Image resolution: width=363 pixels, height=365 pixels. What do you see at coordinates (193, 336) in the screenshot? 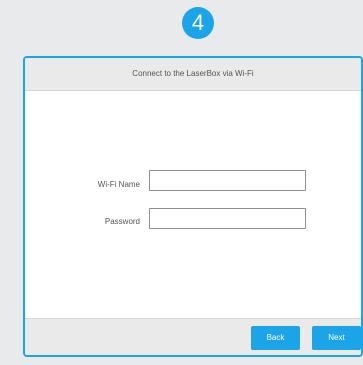
I see `dialog-footer: Back Next` at bounding box center [193, 336].